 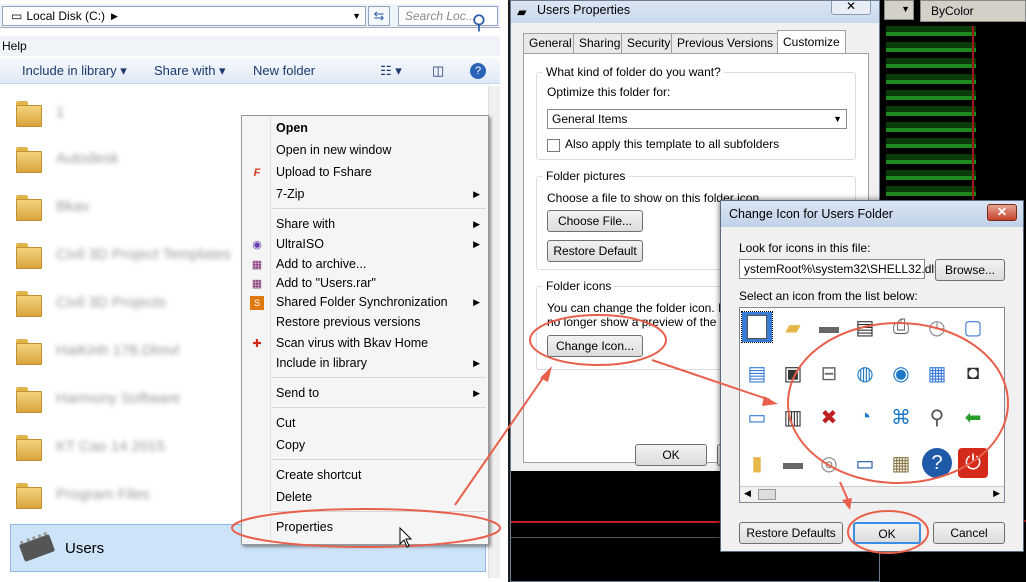 I want to click on menu-send-to: Send to ▶, so click(x=381, y=393).